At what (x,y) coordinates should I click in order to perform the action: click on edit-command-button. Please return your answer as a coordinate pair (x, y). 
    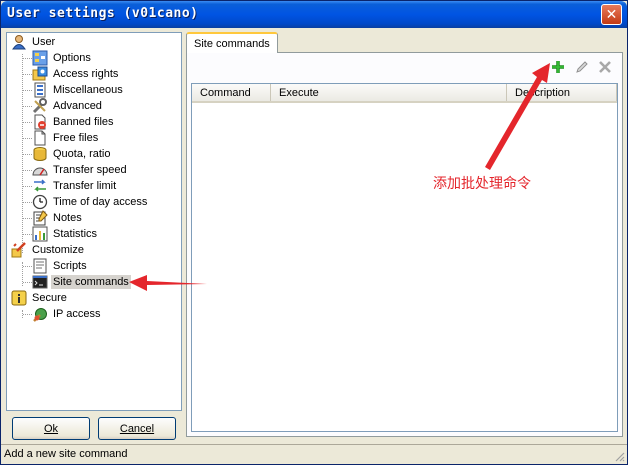
    Looking at the image, I should click on (582, 67).